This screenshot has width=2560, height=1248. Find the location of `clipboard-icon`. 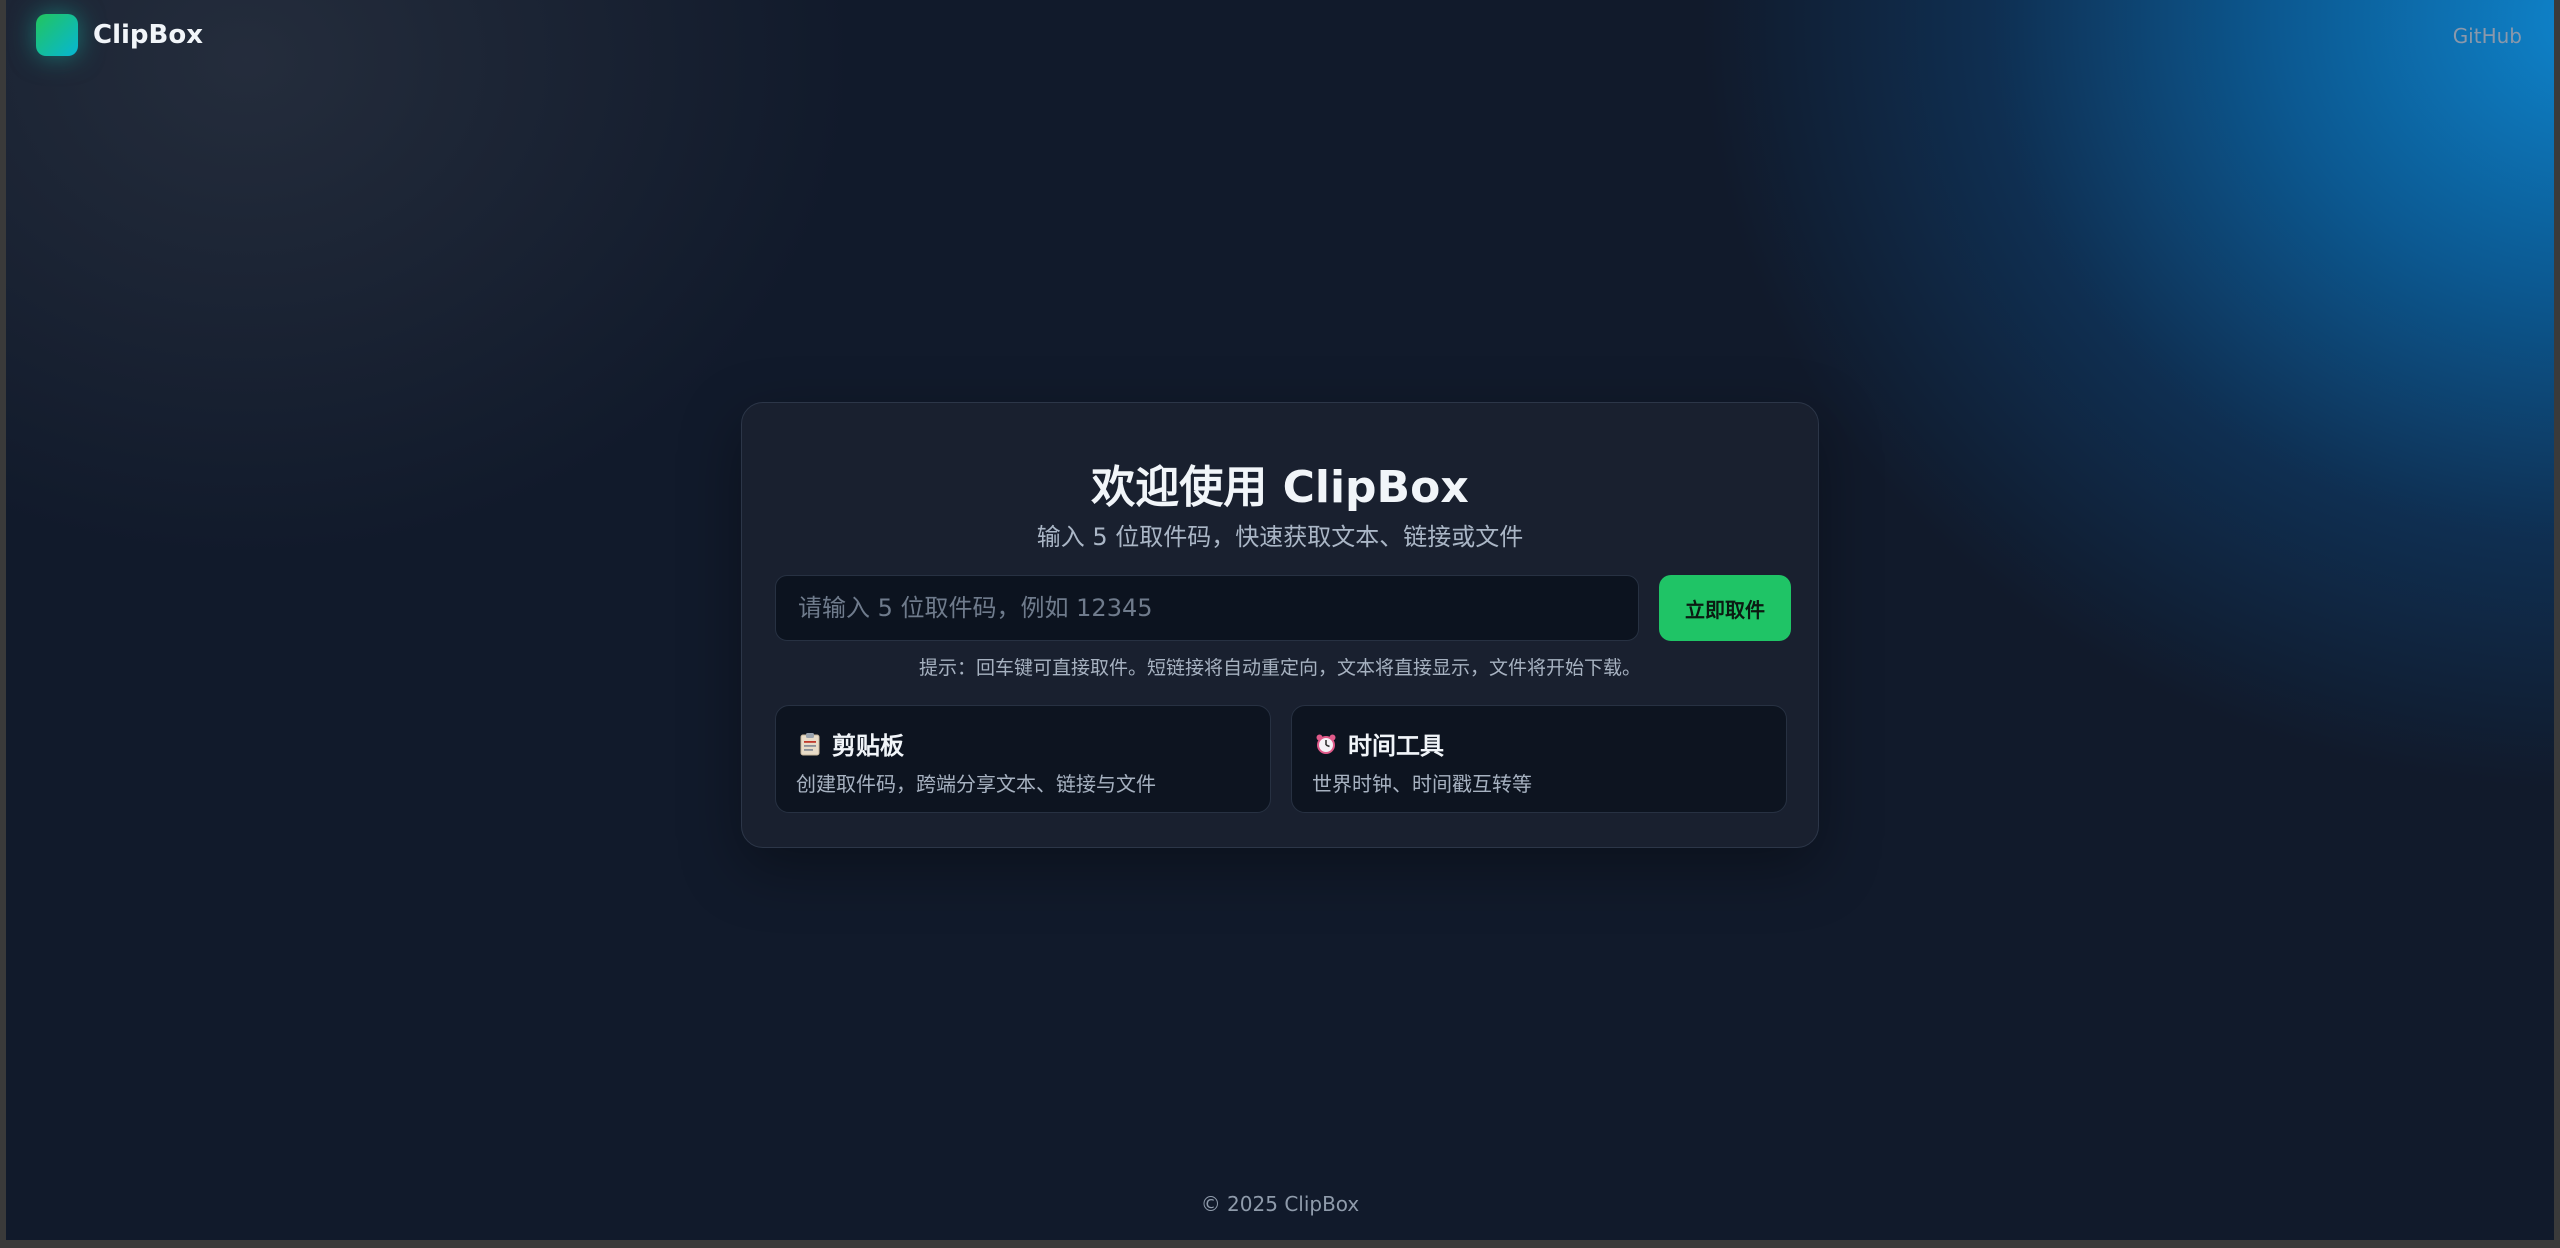

clipboard-icon is located at coordinates (810, 744).